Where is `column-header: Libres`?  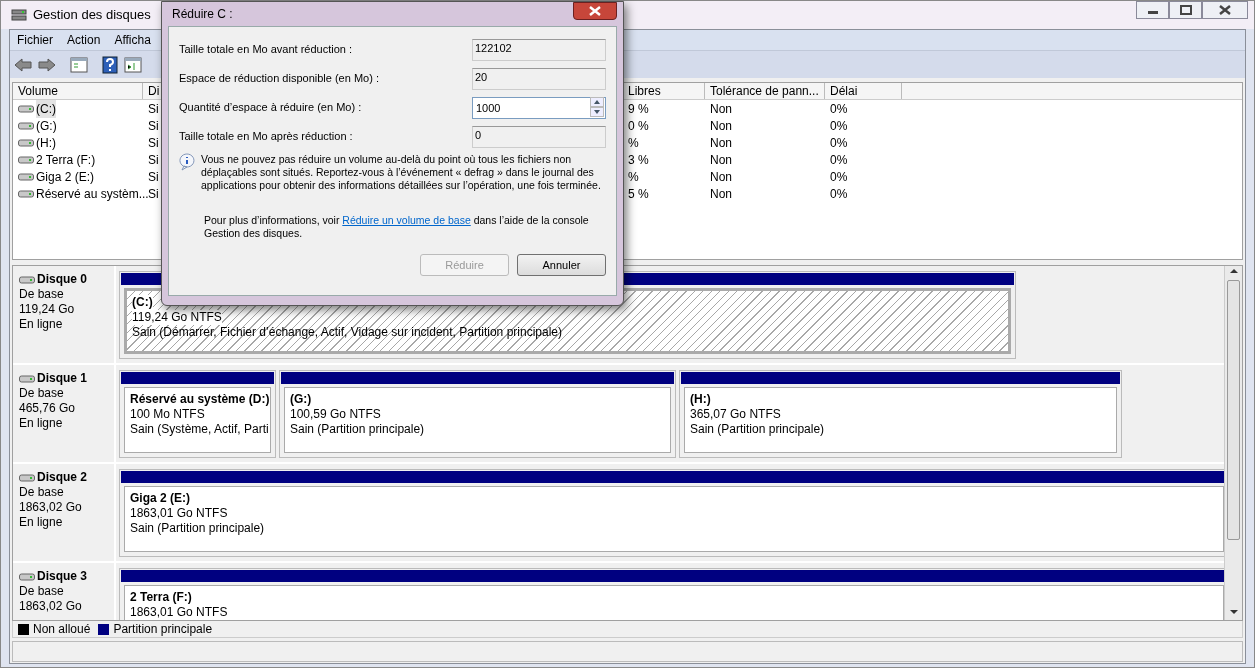 column-header: Libres is located at coordinates (644, 91).